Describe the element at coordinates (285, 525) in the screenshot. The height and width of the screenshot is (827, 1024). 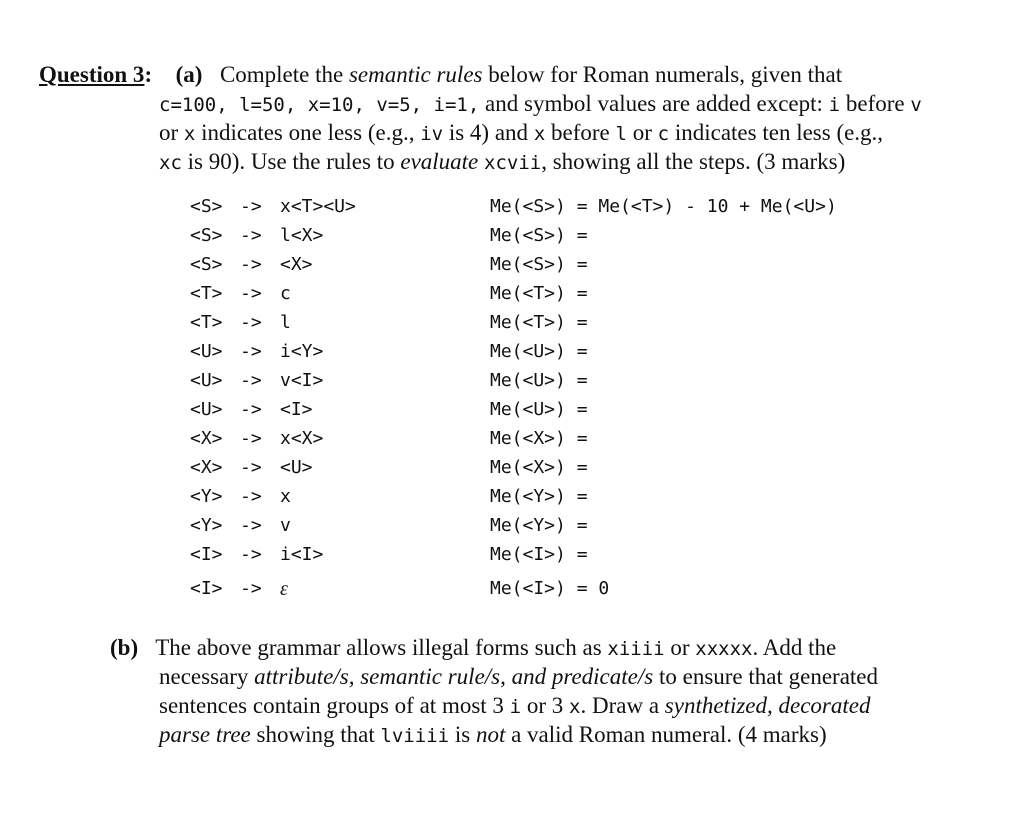
I see `production-rhs: v` at that location.